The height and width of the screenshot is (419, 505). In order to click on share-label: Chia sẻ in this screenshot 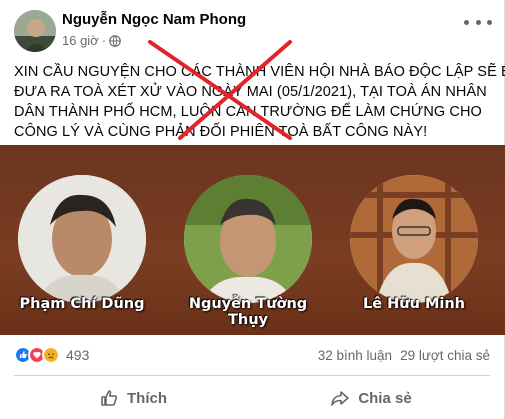, I will do `click(385, 398)`.